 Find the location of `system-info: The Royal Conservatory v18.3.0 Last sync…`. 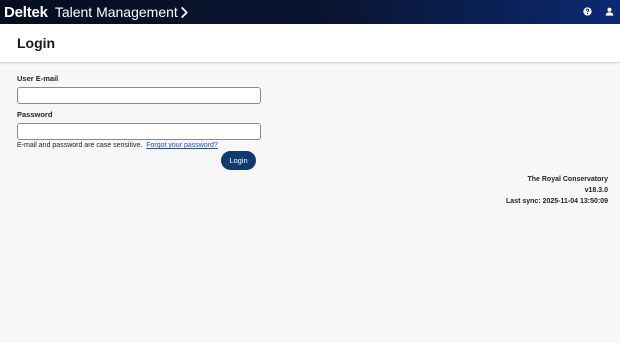

system-info: The Royal Conservatory v18.3.0 Last sync… is located at coordinates (557, 190).